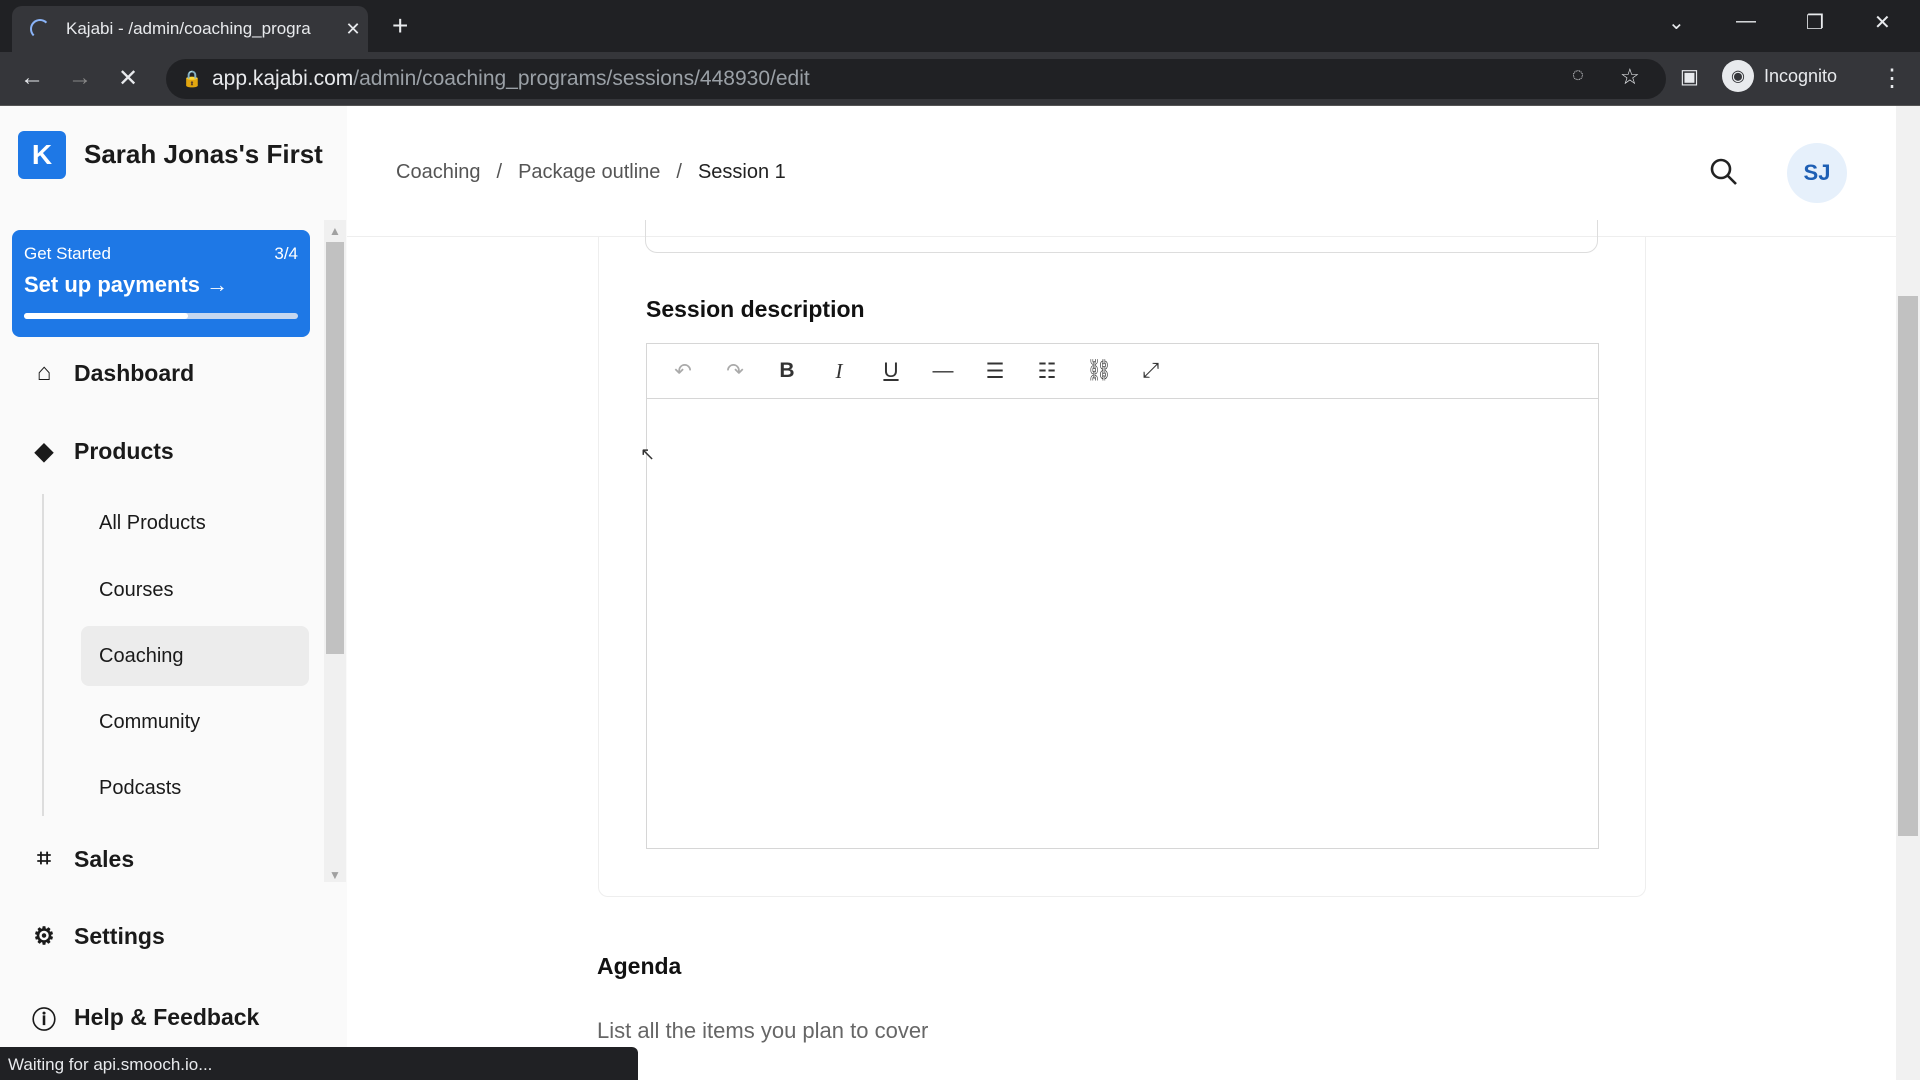 This screenshot has width=1920, height=1080. I want to click on session-description-label: Session description, so click(755, 309).